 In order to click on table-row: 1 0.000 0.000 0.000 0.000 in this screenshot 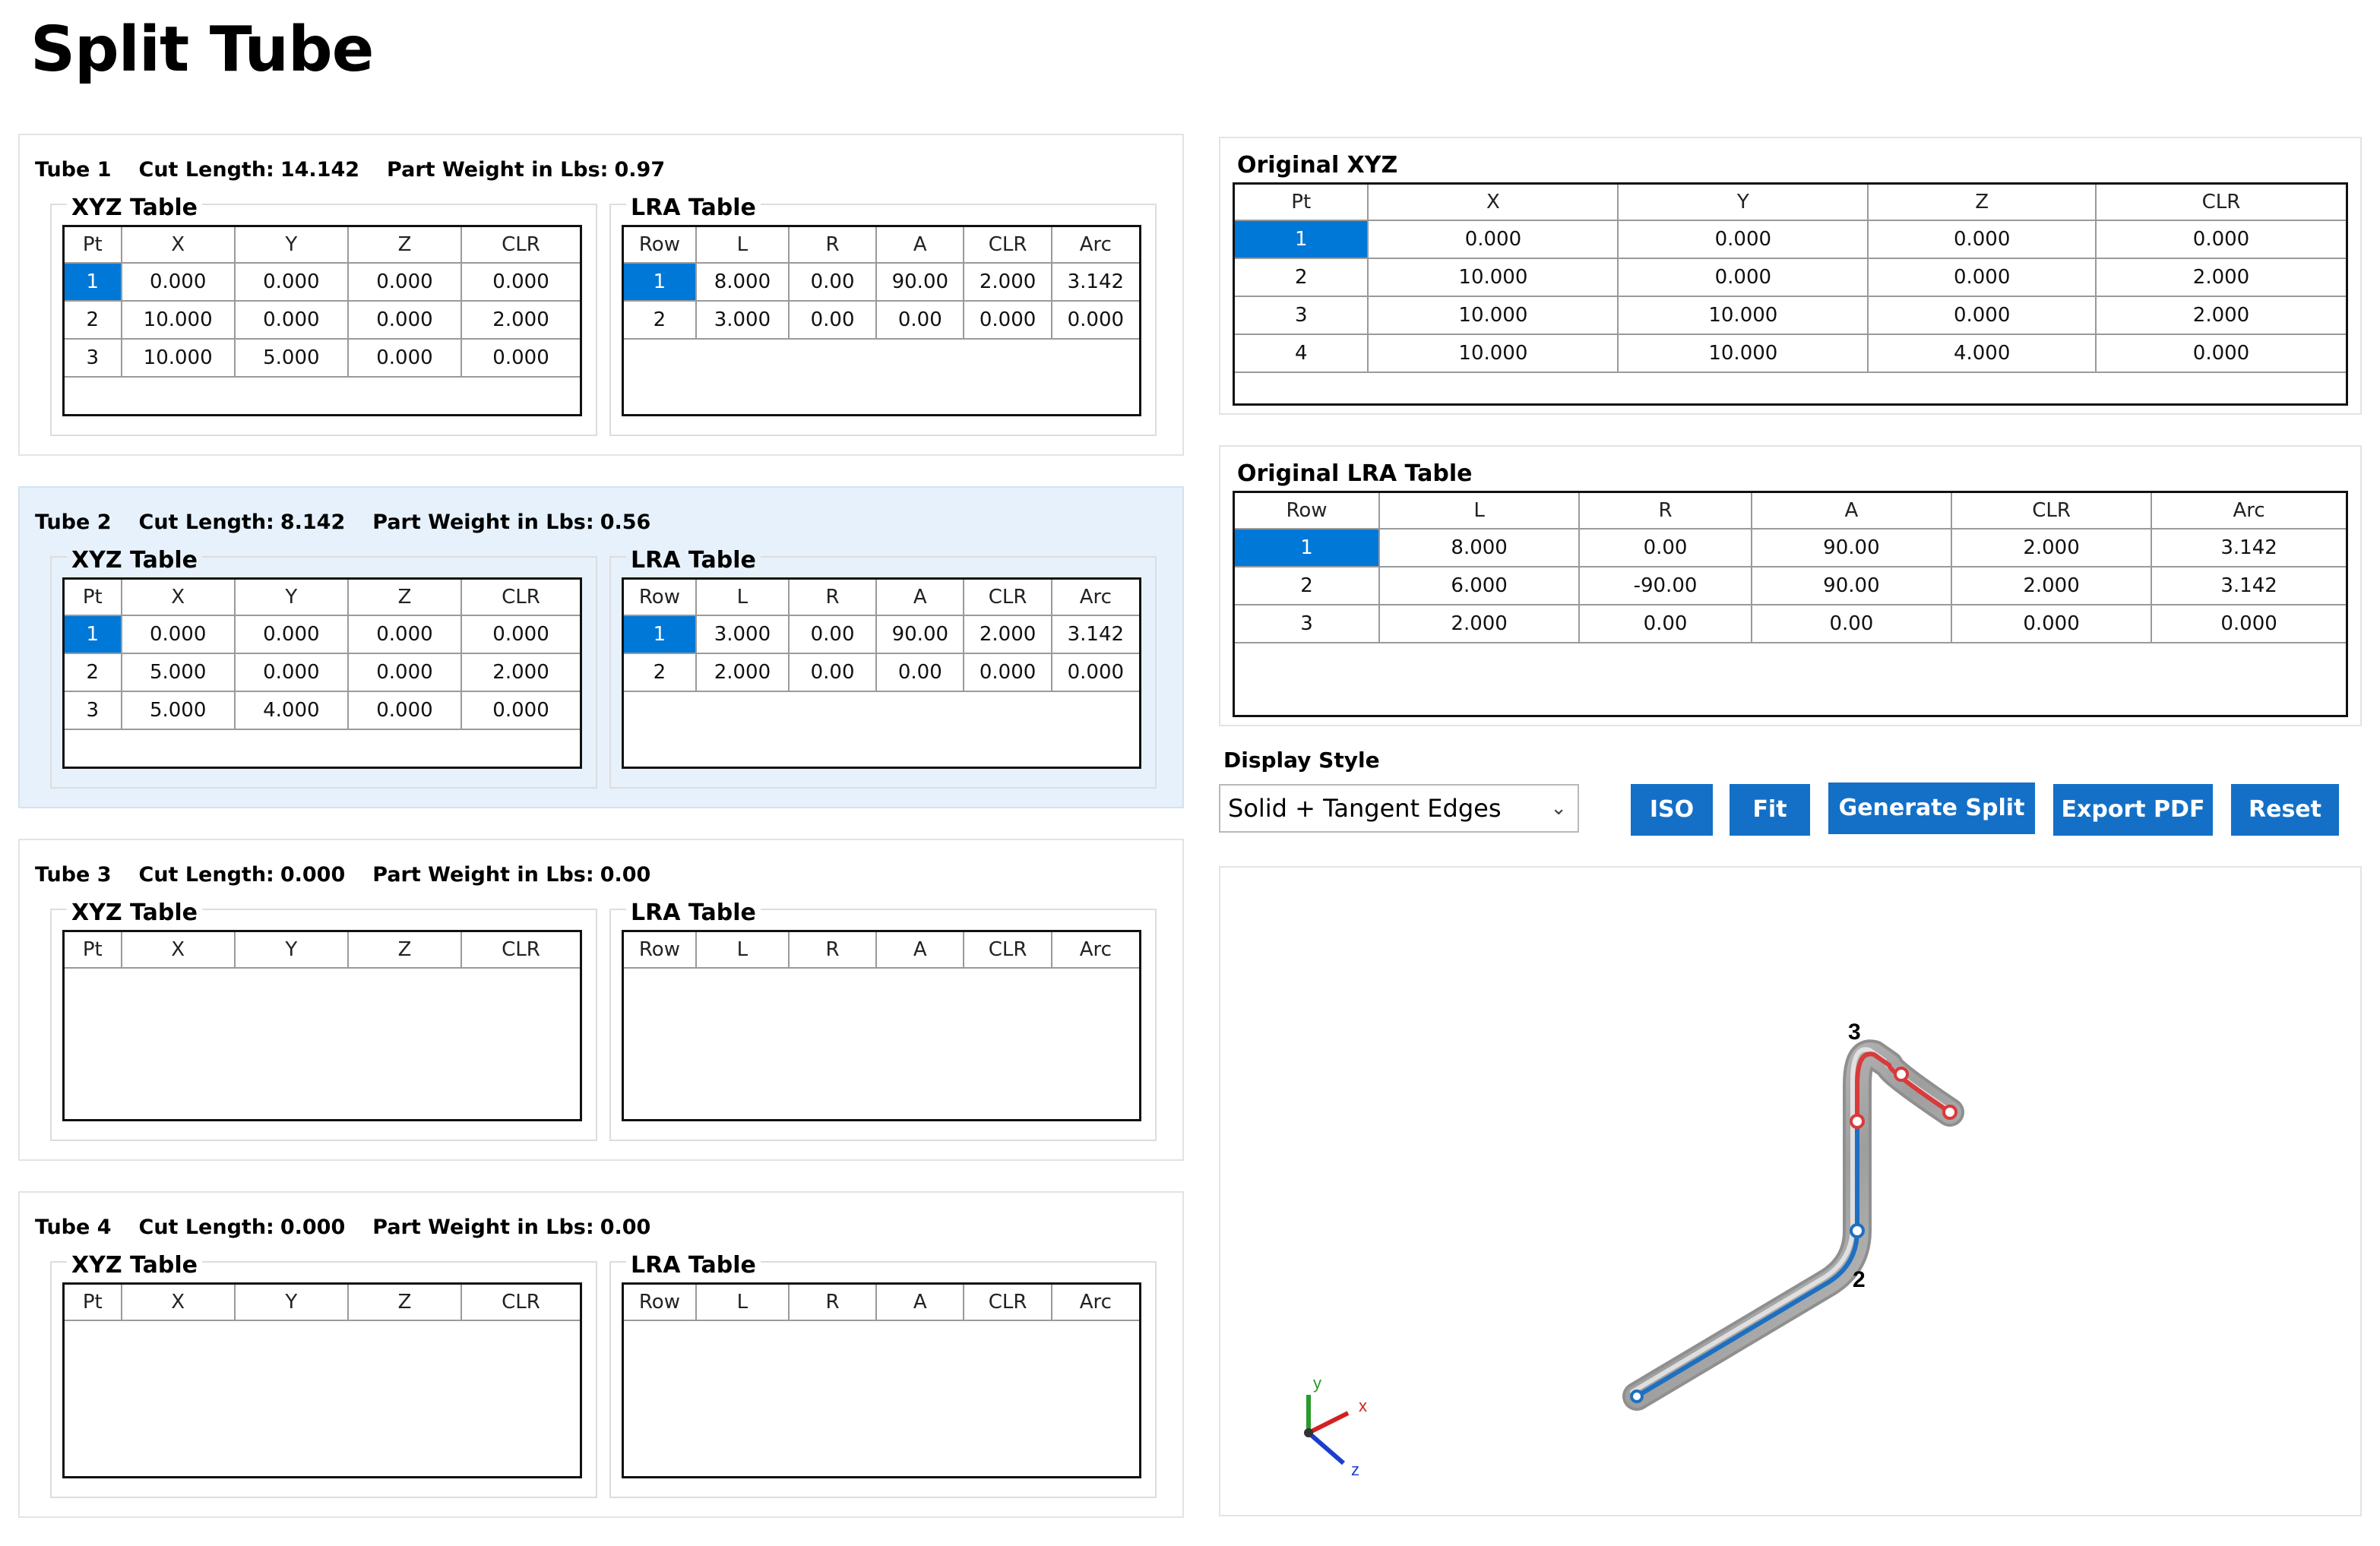, I will do `click(322, 282)`.